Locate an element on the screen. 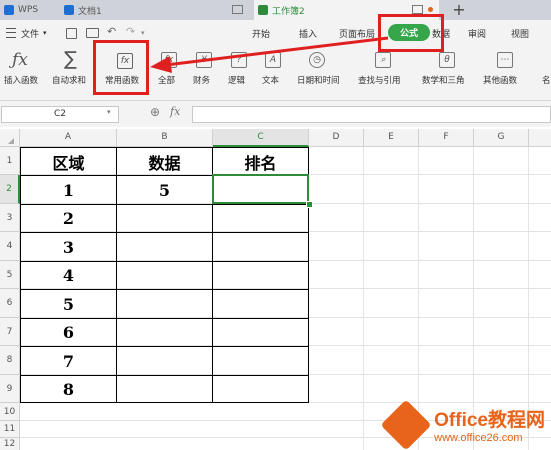 The width and height of the screenshot is (551, 450). column-header-D: D is located at coordinates (336, 138).